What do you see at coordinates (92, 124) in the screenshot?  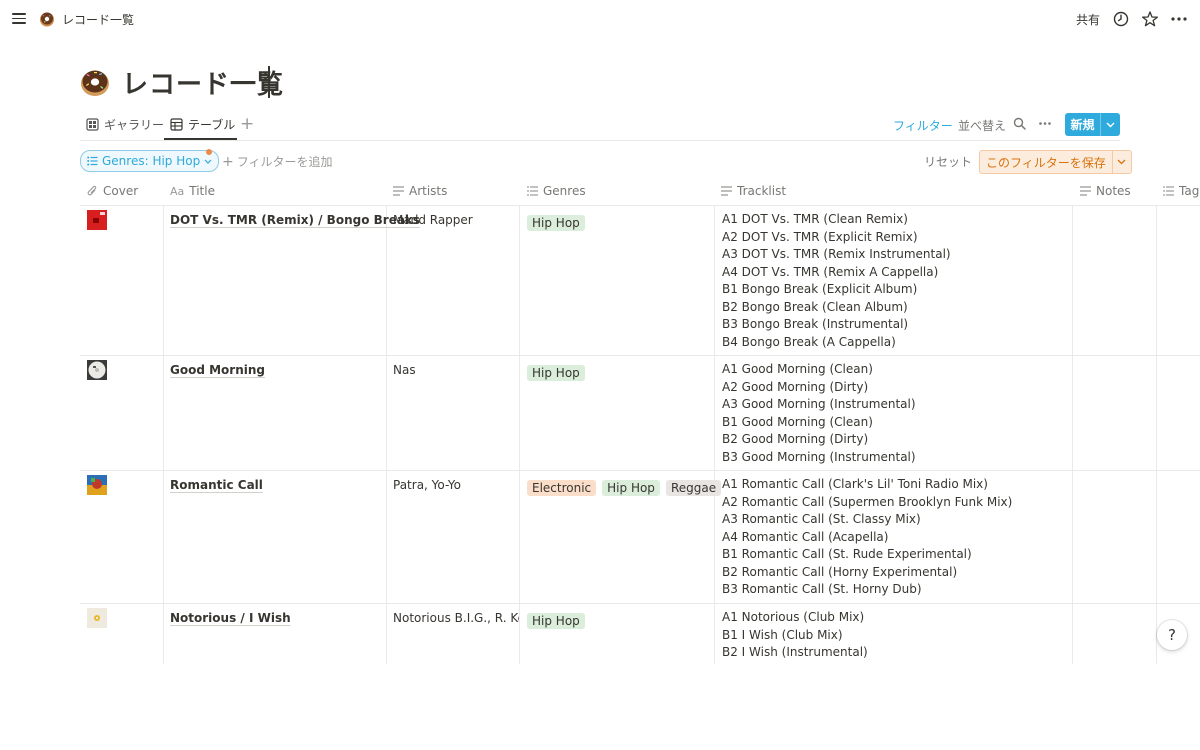 I see `gallery-icon` at bounding box center [92, 124].